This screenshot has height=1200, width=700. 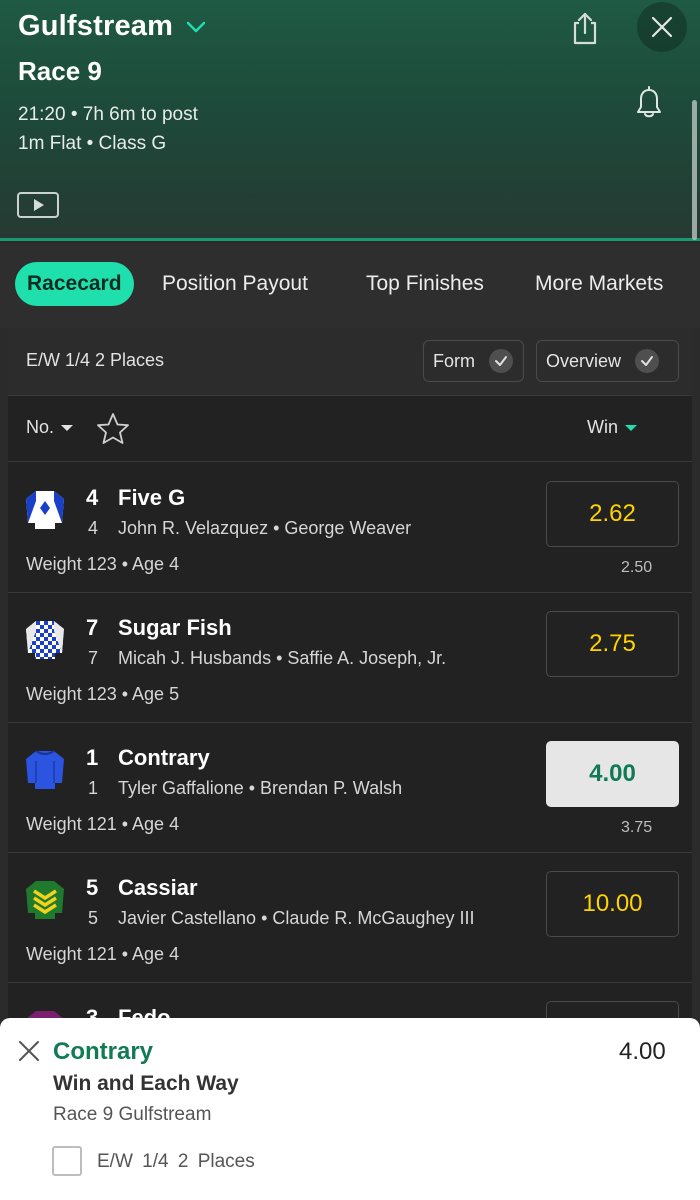 What do you see at coordinates (93, 658) in the screenshot?
I see `runner-draw: 7` at bounding box center [93, 658].